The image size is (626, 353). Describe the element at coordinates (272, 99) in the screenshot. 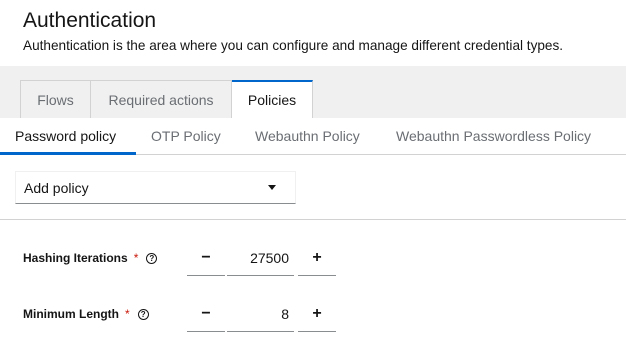

I see `tab-policies: Policies` at that location.